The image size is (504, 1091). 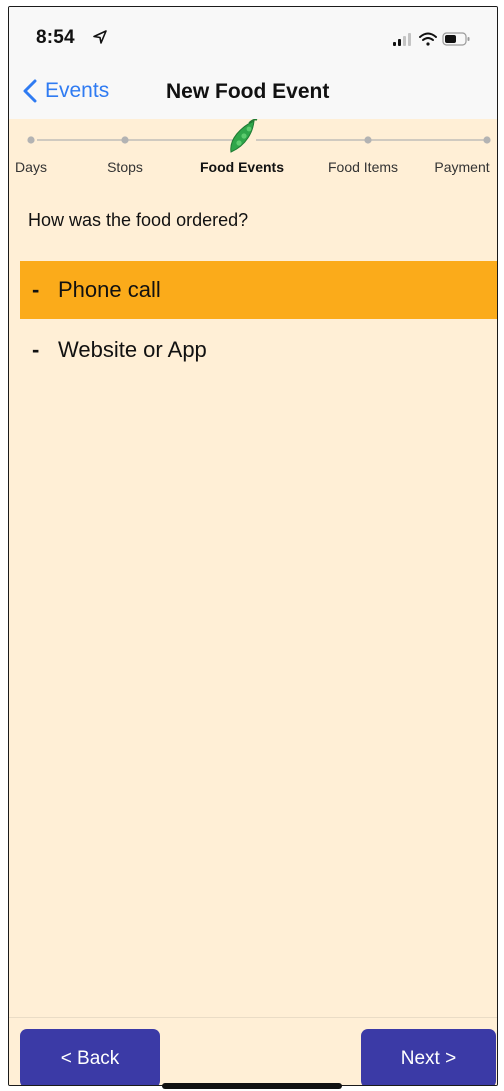 What do you see at coordinates (30, 91) in the screenshot?
I see `chevron-left-icon` at bounding box center [30, 91].